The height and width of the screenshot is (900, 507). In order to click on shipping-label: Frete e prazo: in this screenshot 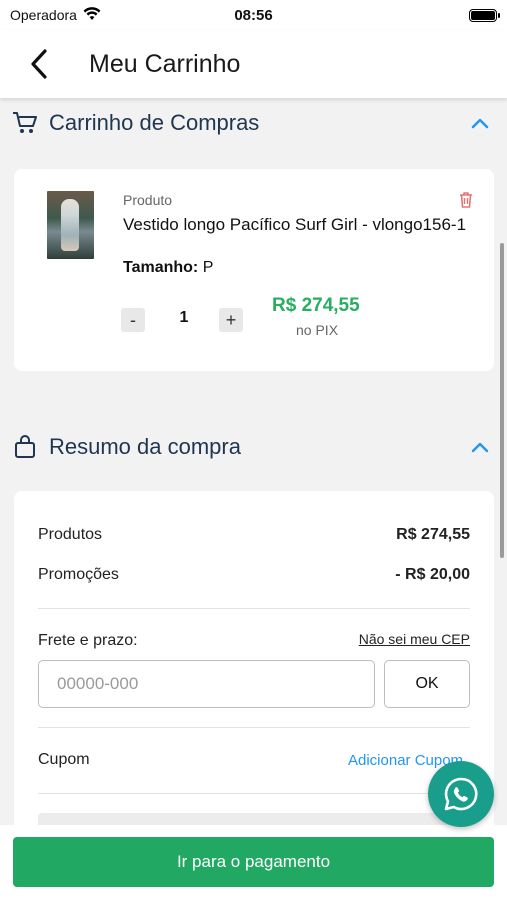, I will do `click(88, 640)`.